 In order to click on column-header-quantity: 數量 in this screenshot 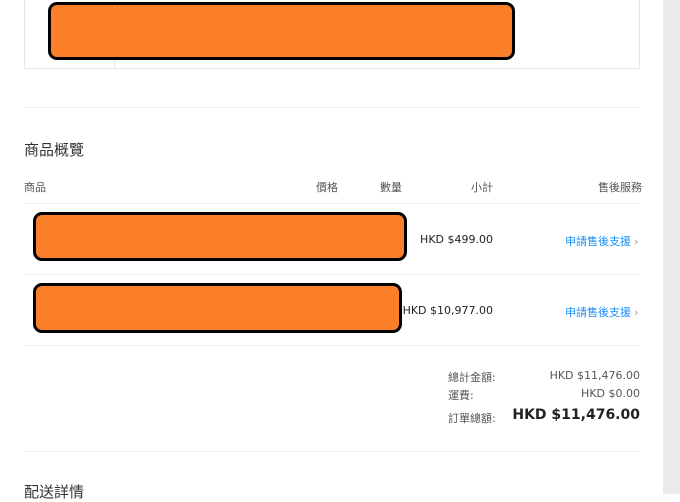, I will do `click(391, 187)`.